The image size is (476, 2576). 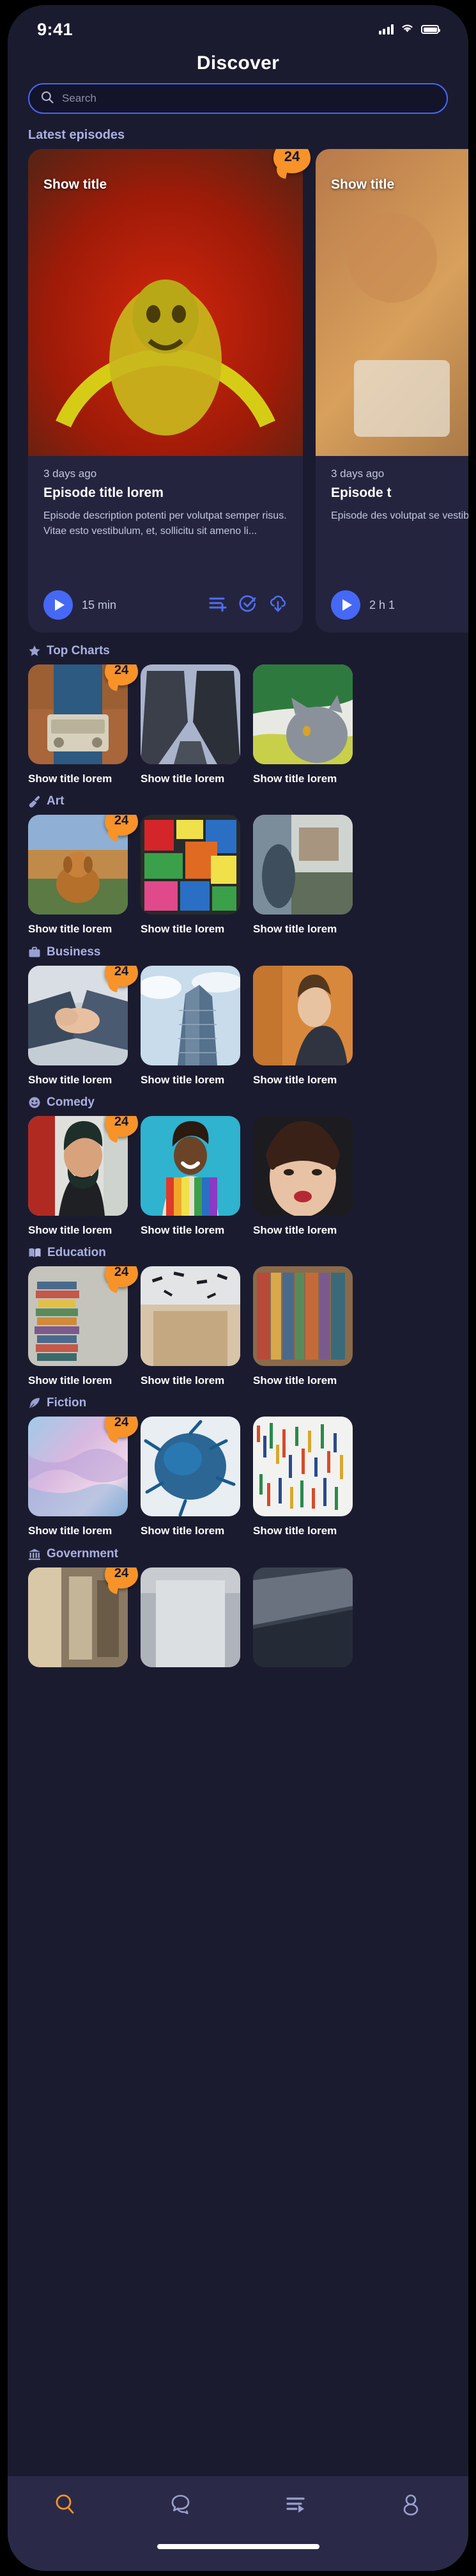 I want to click on feather-pen-icon, so click(x=34, y=1403).